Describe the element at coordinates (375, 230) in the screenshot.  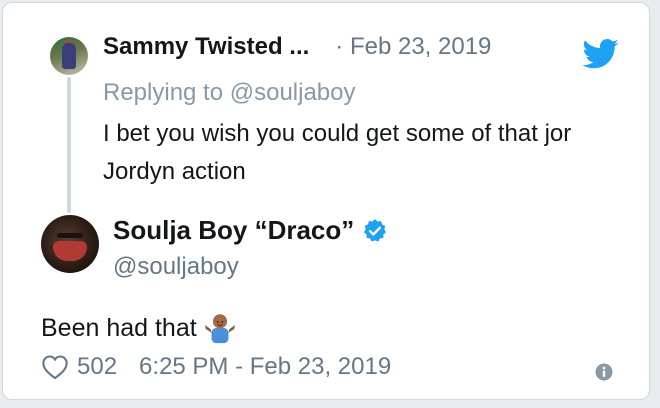
I see `verified-badge-icon` at that location.